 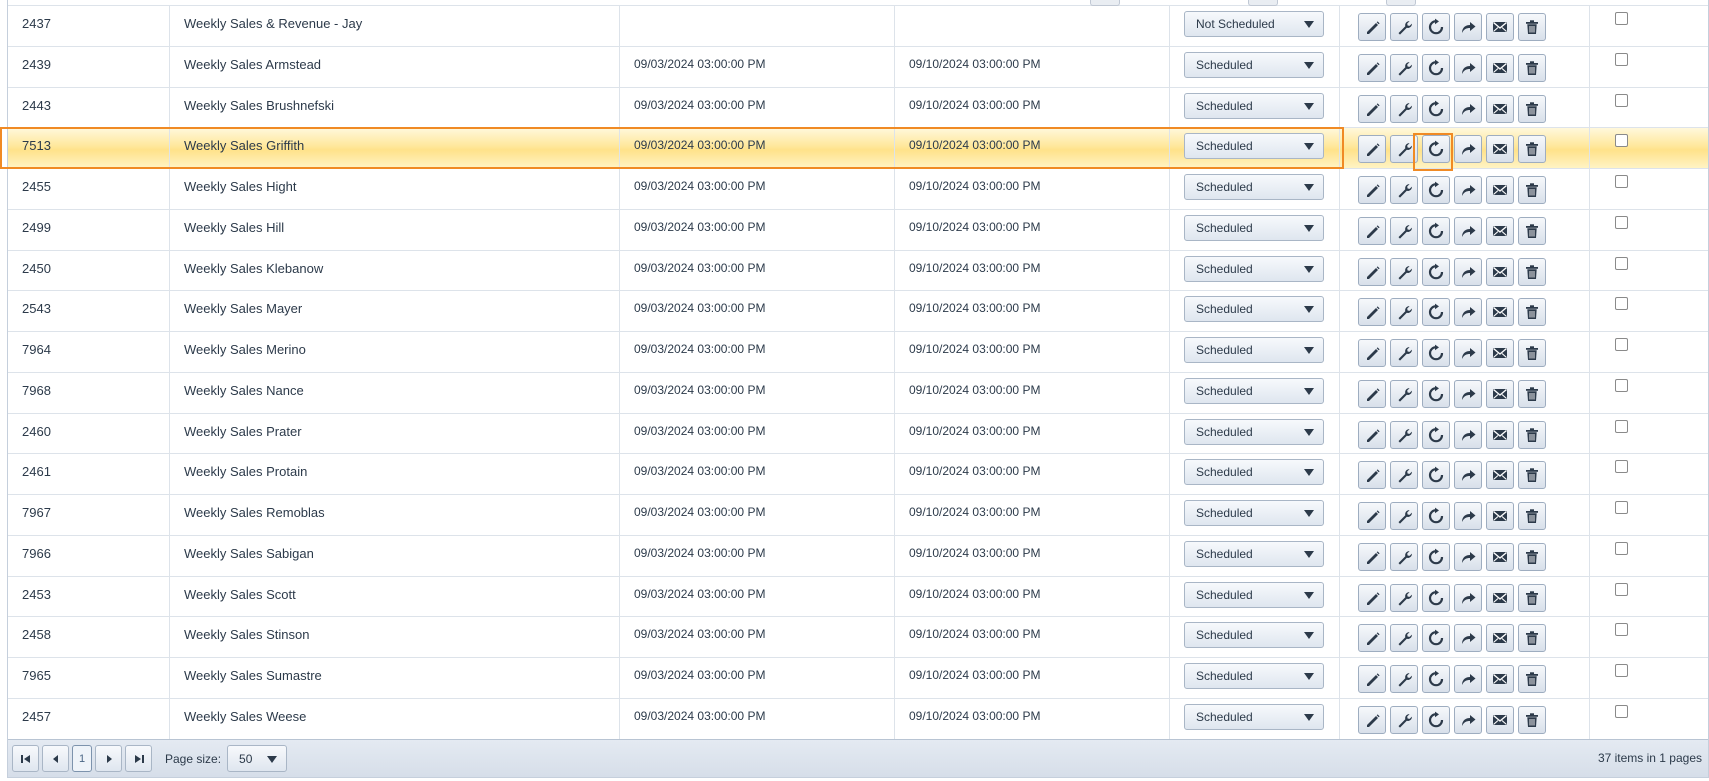 I want to click on next-page-button, so click(x=108, y=758).